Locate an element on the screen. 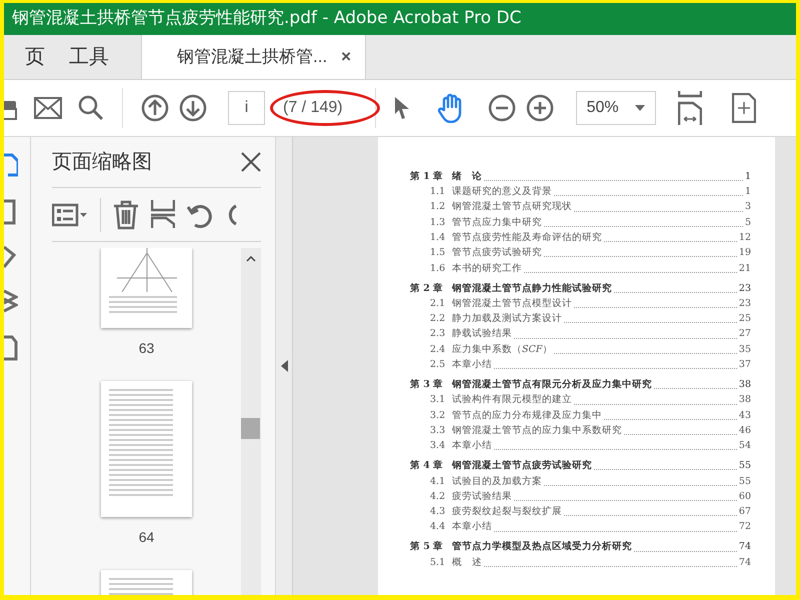 The image size is (800, 600). chapter-title: 绪 论 is located at coordinates (467, 177).